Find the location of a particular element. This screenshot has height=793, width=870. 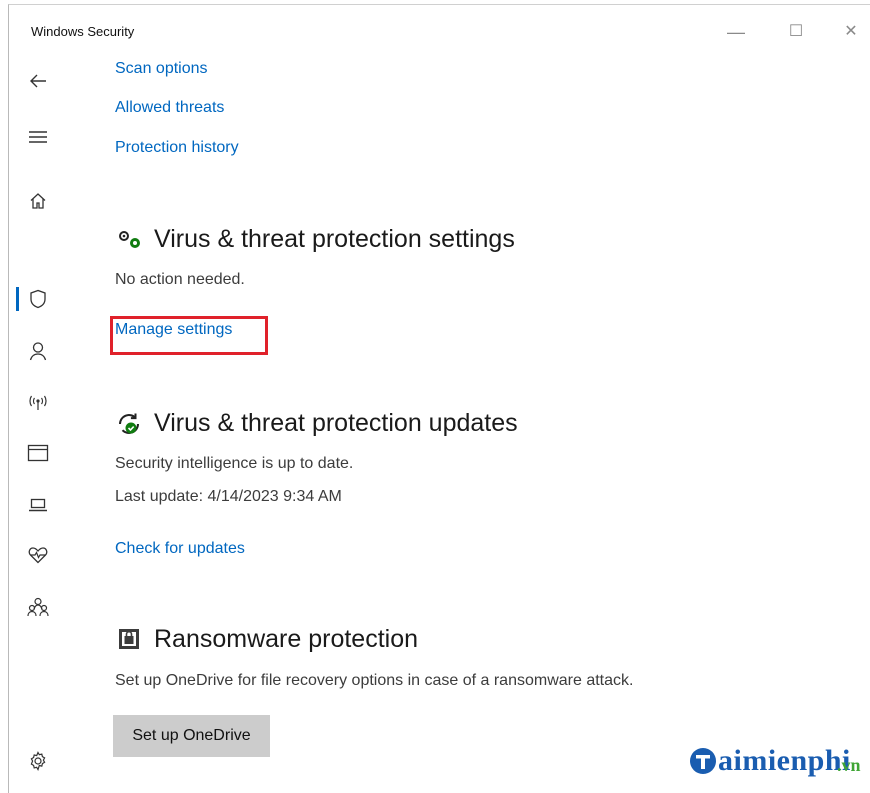

sidebar-item-settings is located at coordinates (38, 761).